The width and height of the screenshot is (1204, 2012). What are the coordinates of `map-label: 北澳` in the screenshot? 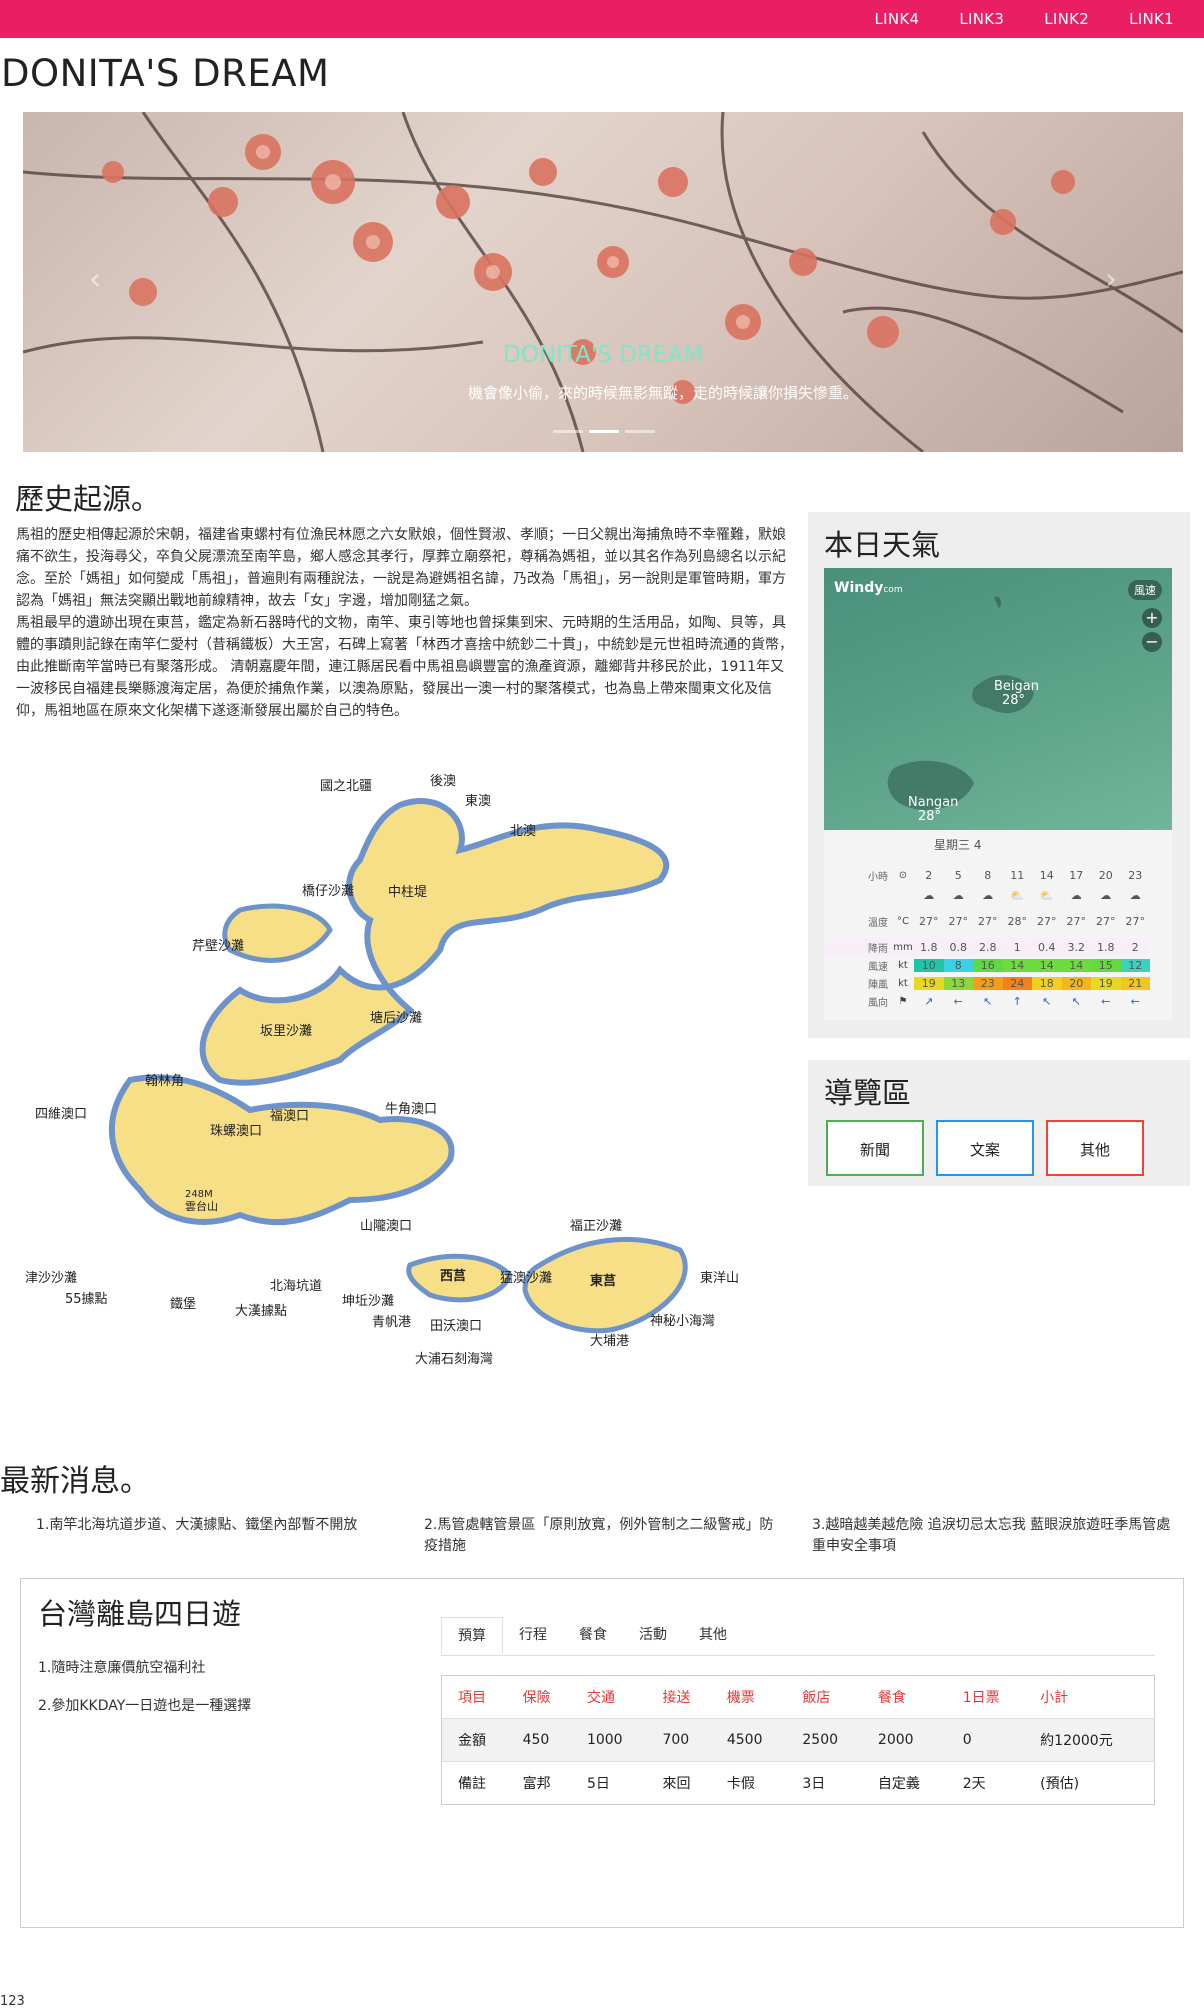 It's located at (523, 831).